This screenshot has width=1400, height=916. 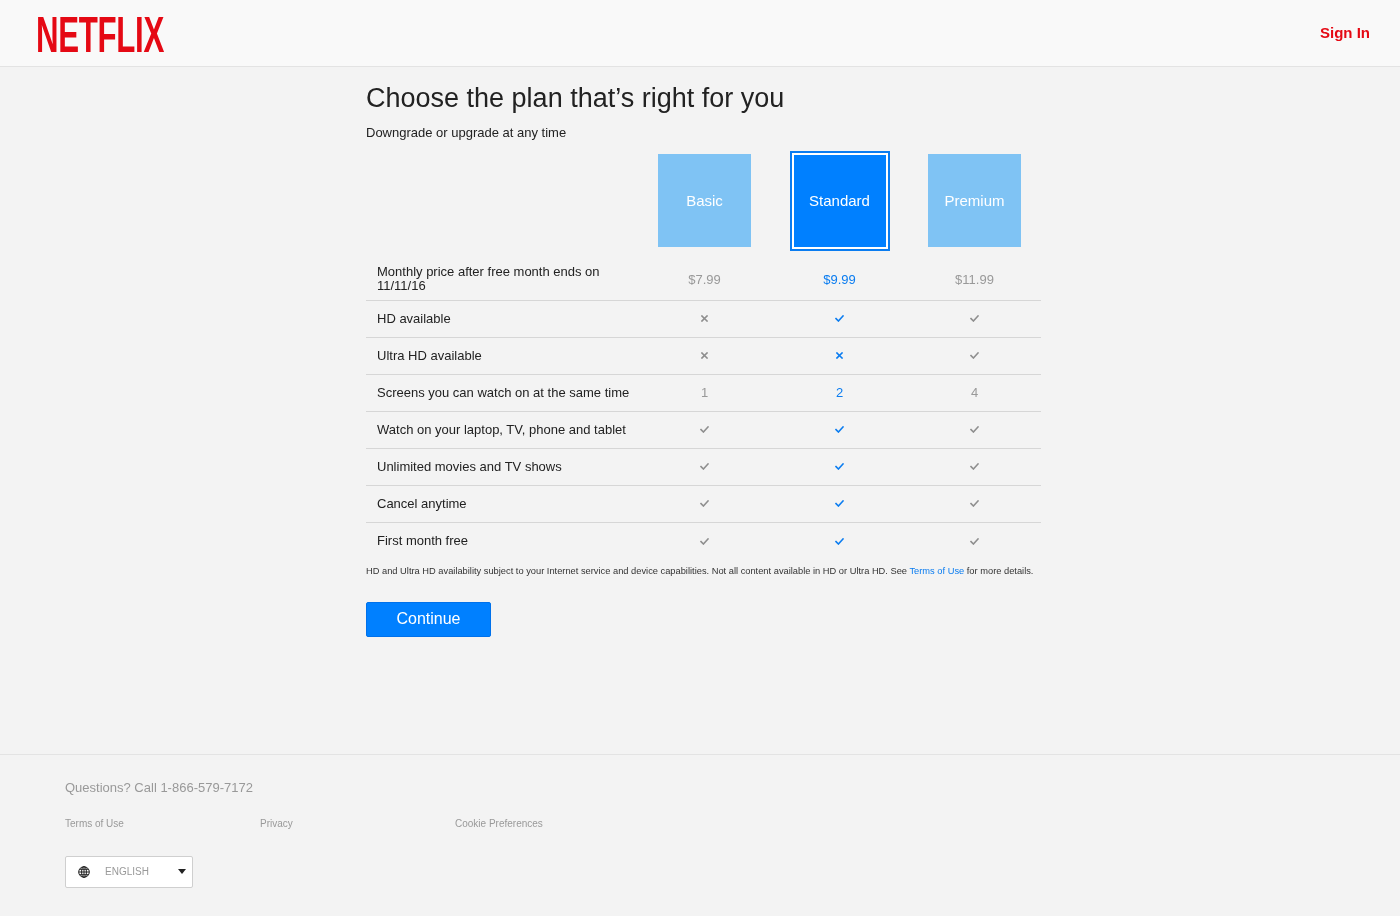 What do you see at coordinates (422, 504) in the screenshot?
I see `feature-label: Cancel anytime` at bounding box center [422, 504].